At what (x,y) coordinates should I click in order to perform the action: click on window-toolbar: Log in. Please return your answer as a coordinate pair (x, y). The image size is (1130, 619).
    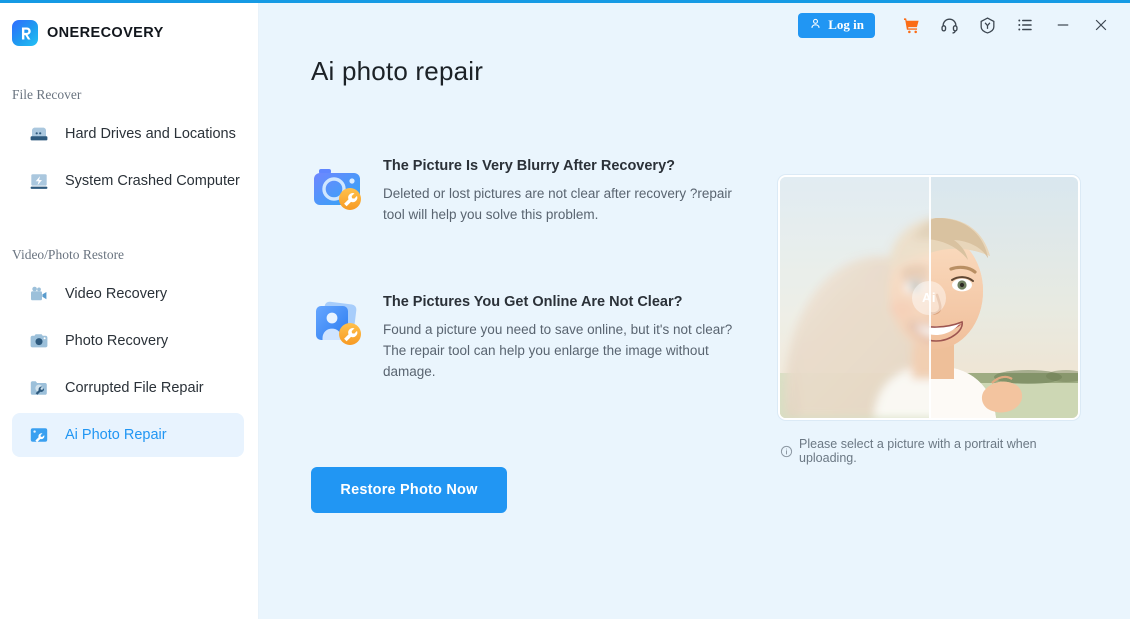
    Looking at the image, I should click on (964, 25).